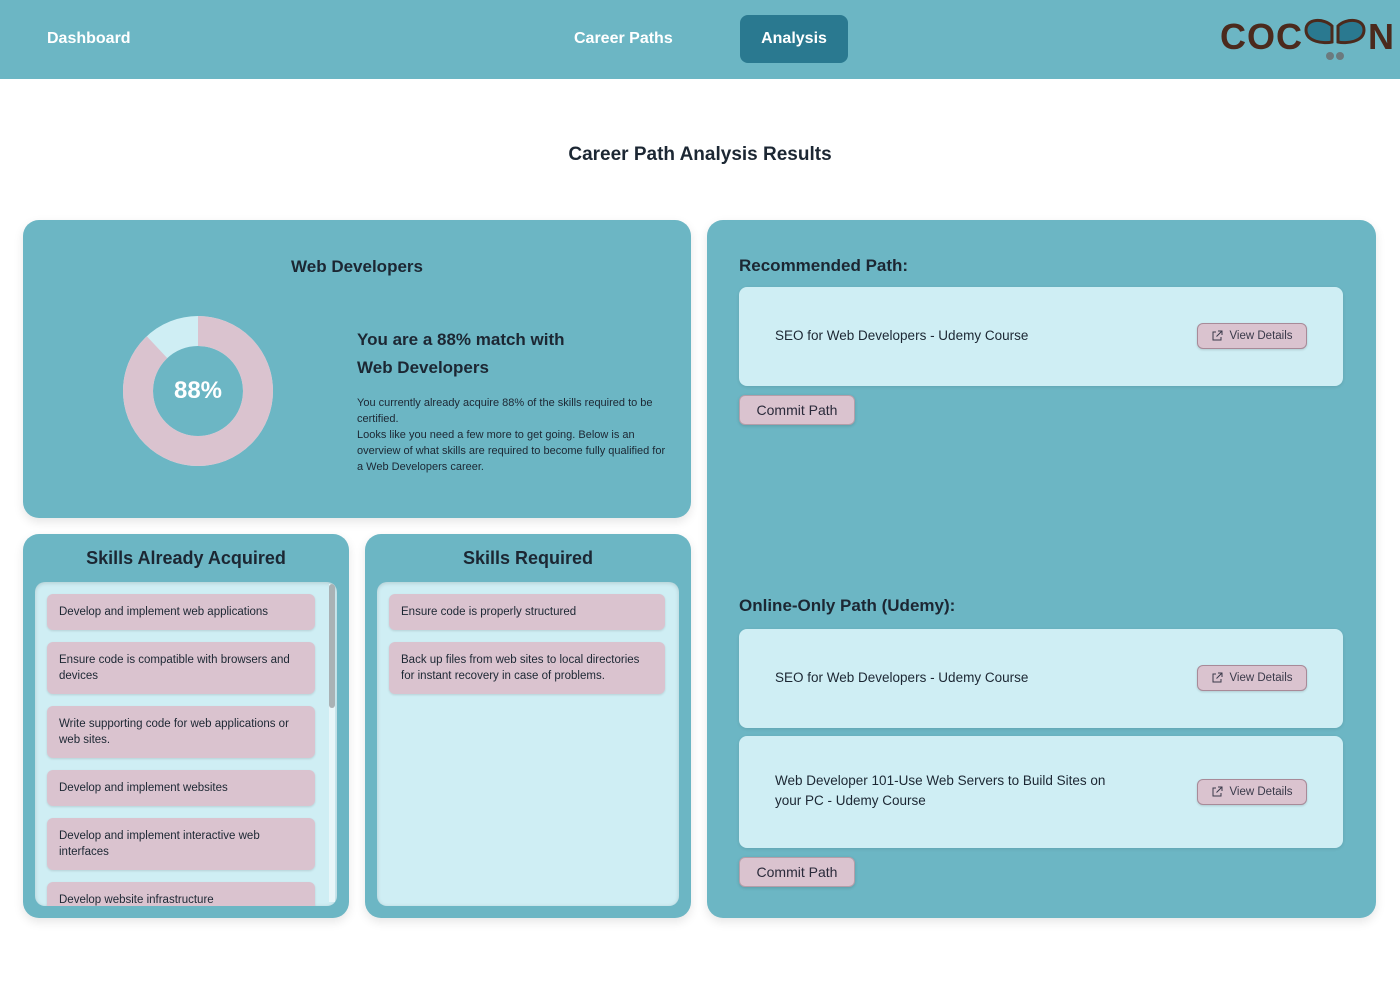 This screenshot has width=1400, height=1000. Describe the element at coordinates (89, 39) in the screenshot. I see `nav-dashboard: Dashboard` at that location.